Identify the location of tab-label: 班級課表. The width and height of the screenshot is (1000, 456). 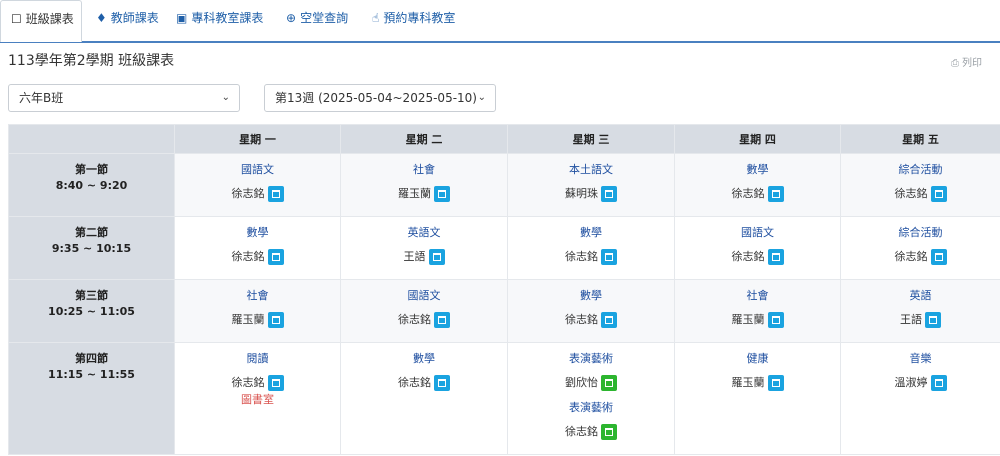
(49, 19).